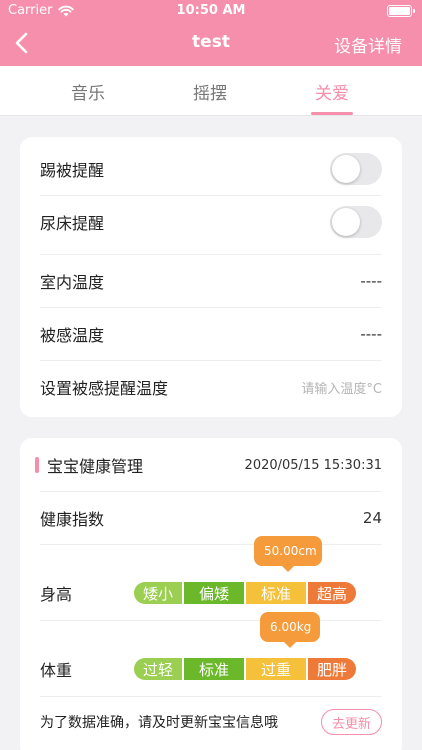 Image resolution: width=422 pixels, height=750 pixels. What do you see at coordinates (208, 465) in the screenshot?
I see `health-header: 宝宝健康管理 2020/05/15 15:30:31` at bounding box center [208, 465].